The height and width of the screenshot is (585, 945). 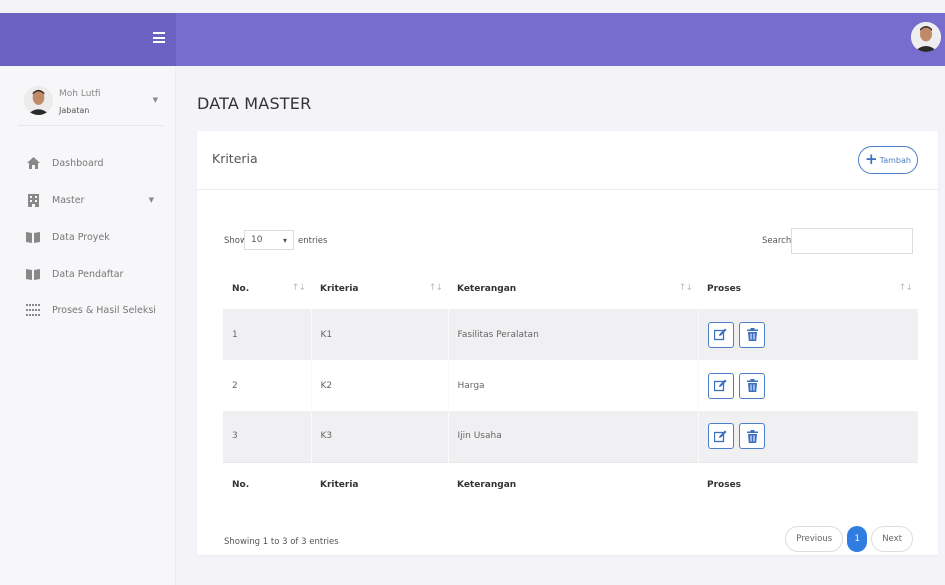 I want to click on user-name: Moh Lutfi, so click(x=80, y=94).